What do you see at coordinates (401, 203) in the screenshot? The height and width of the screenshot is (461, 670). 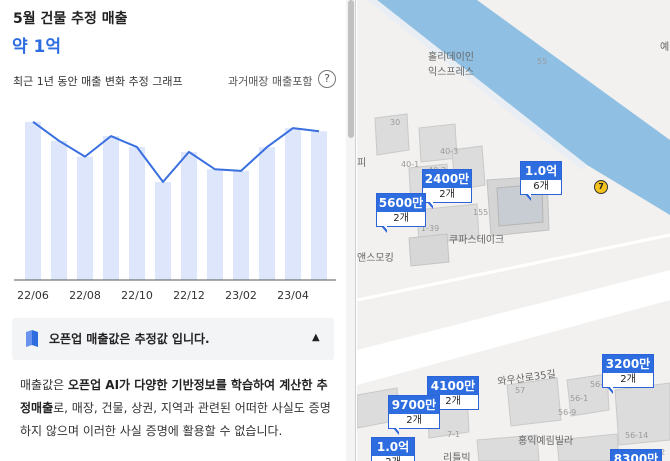 I see `marker-price: 5600만` at bounding box center [401, 203].